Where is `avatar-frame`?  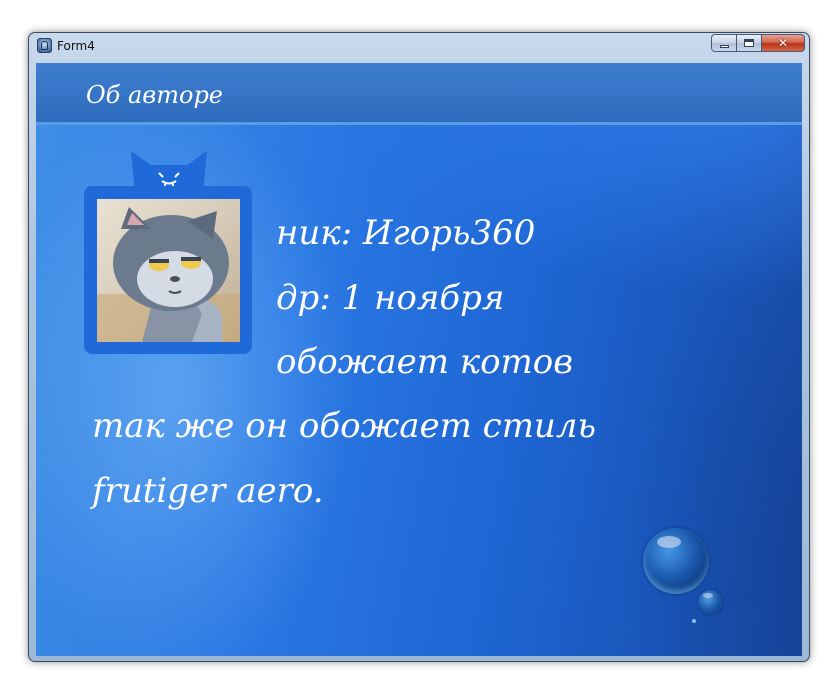
avatar-frame is located at coordinates (168, 270).